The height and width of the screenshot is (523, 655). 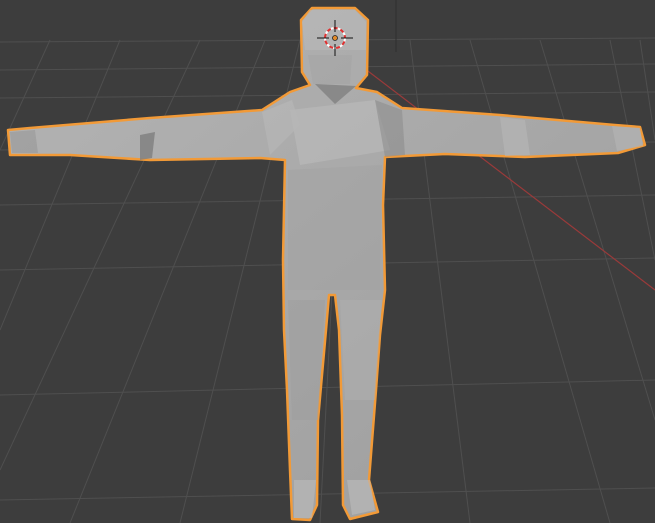 I want to click on belly-facet, so click(x=335, y=227).